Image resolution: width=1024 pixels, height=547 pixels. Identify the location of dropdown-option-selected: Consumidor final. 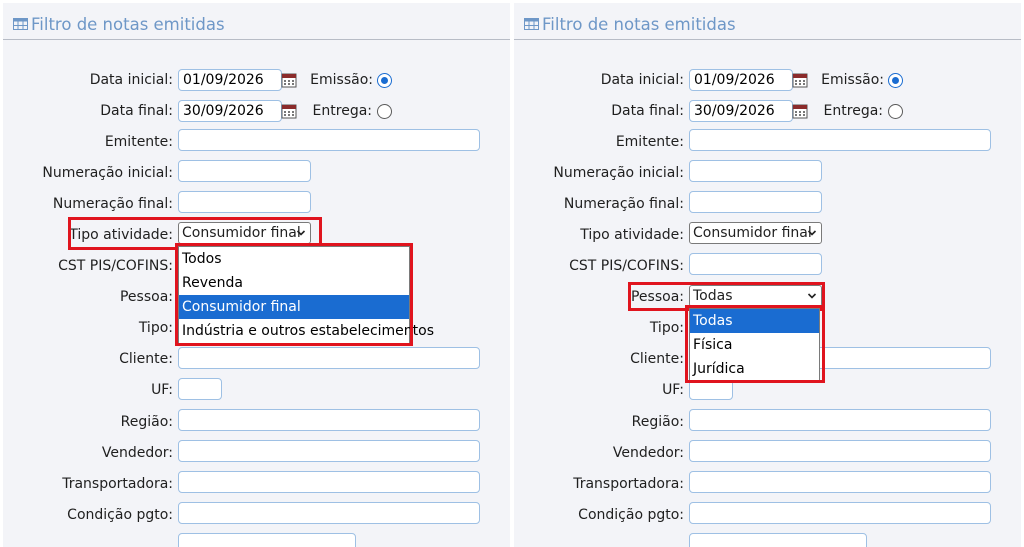
(294, 307).